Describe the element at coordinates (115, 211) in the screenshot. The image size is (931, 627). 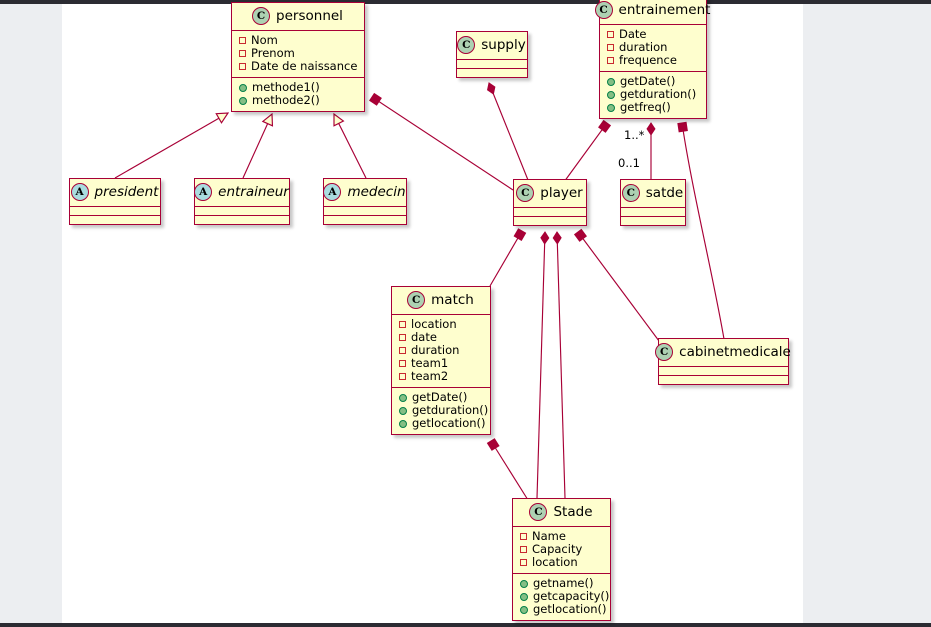
I see `class-attributes-president` at that location.